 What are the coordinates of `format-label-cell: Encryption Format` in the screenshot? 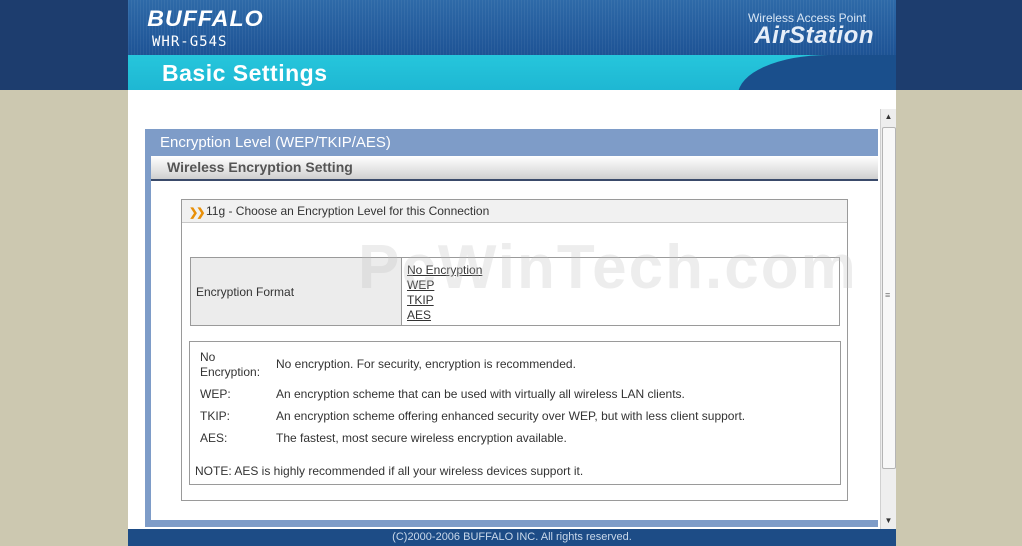 It's located at (296, 291).